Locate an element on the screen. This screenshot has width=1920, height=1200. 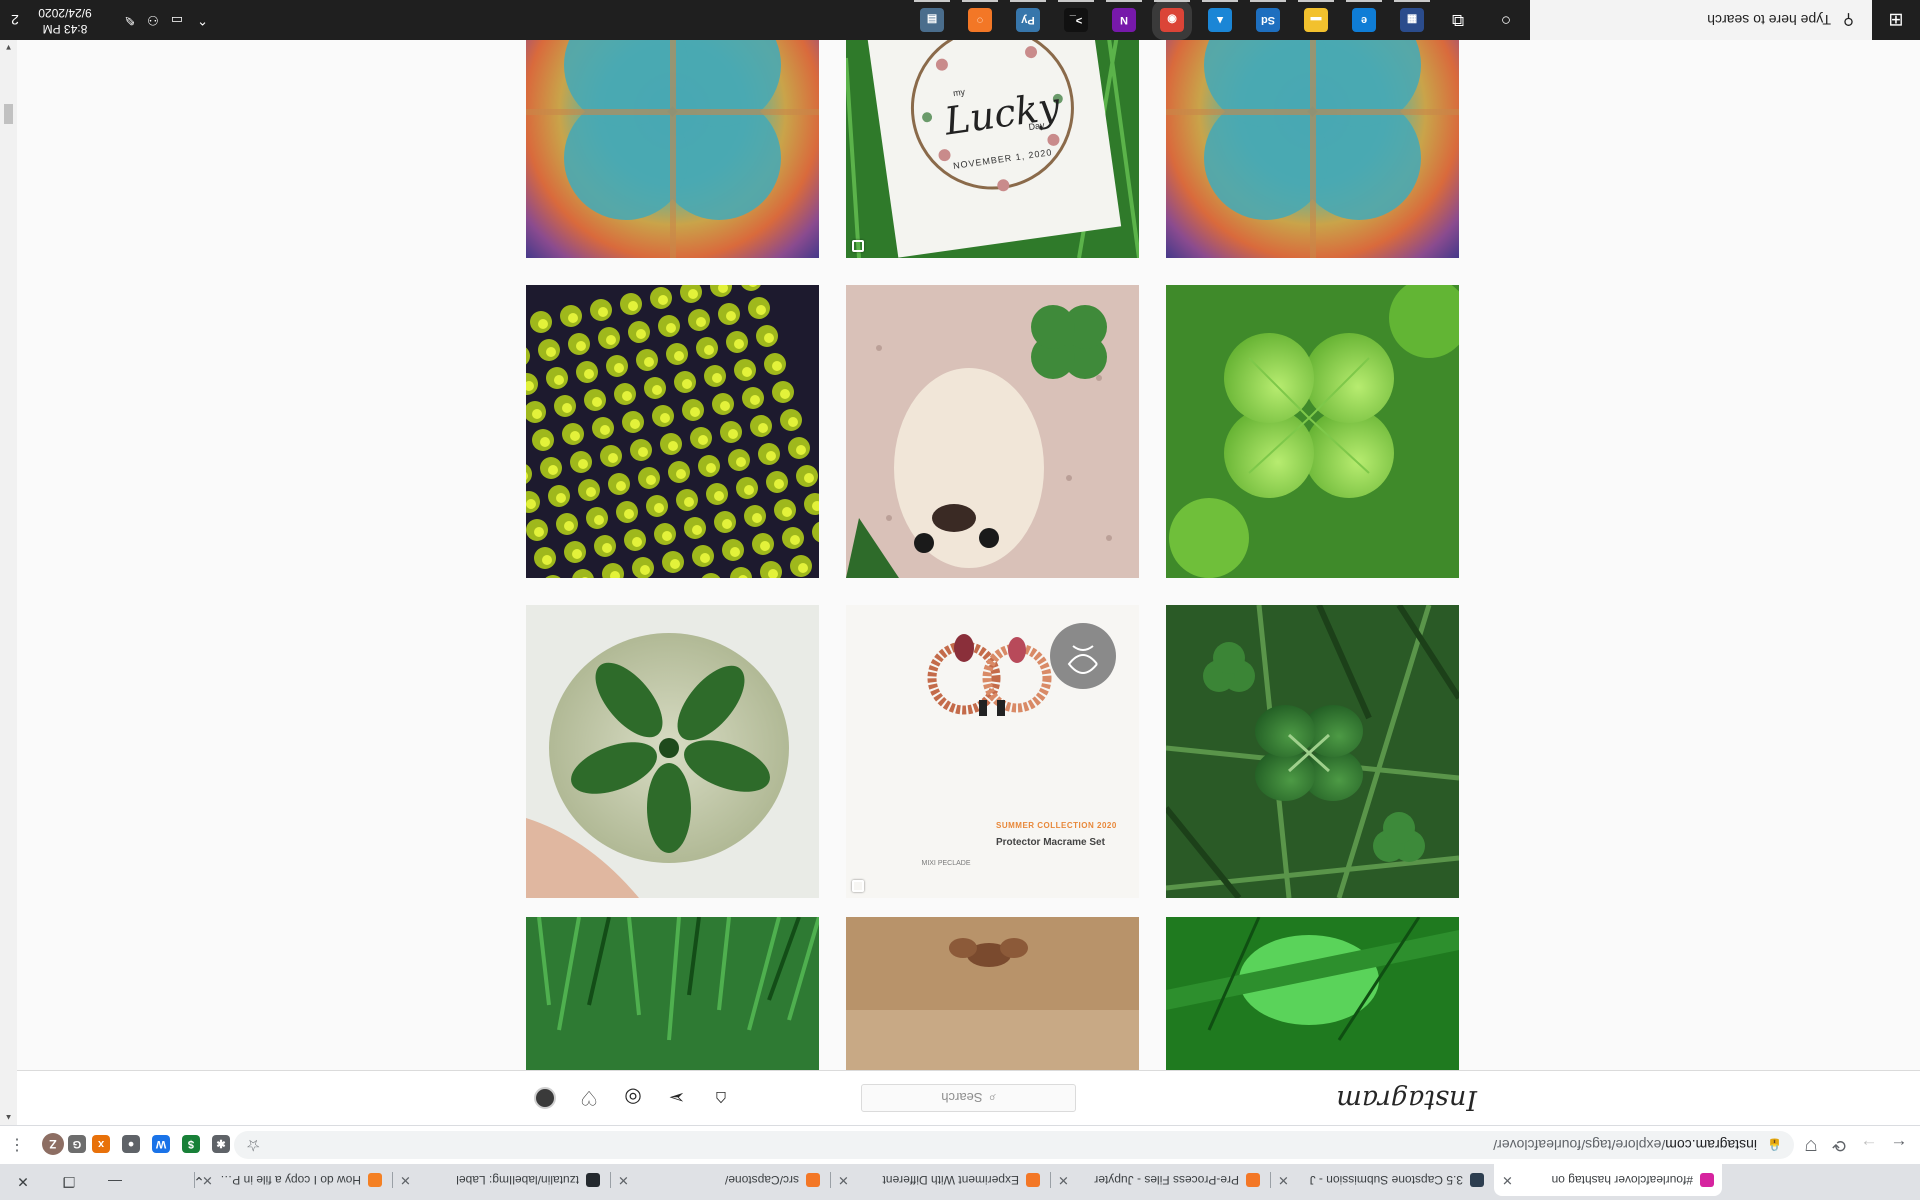
post-tile-tiedye-left is located at coordinates (672, 149).